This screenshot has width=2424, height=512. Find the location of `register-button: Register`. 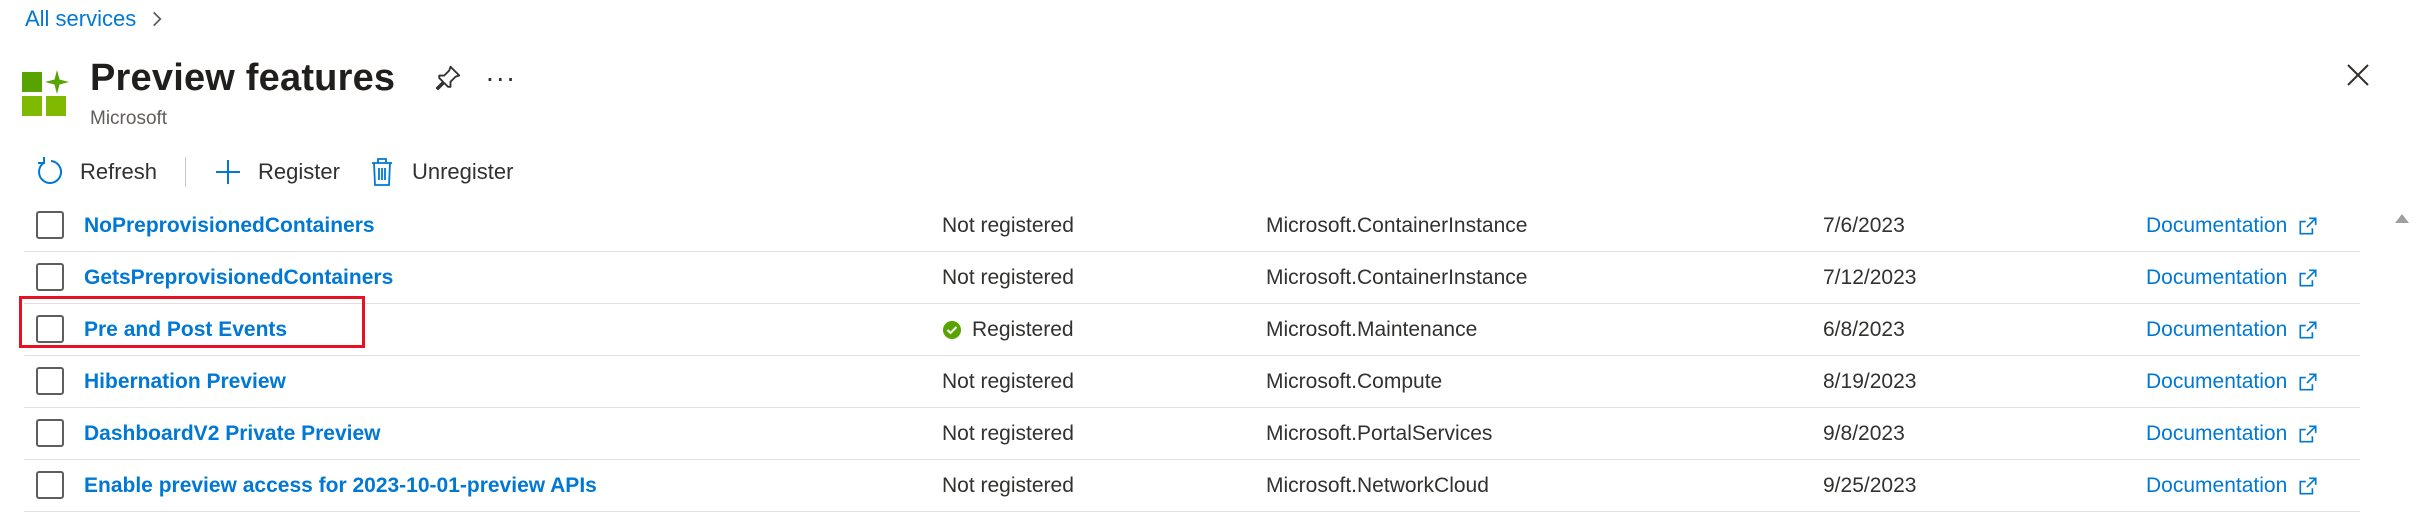

register-button: Register is located at coordinates (276, 172).